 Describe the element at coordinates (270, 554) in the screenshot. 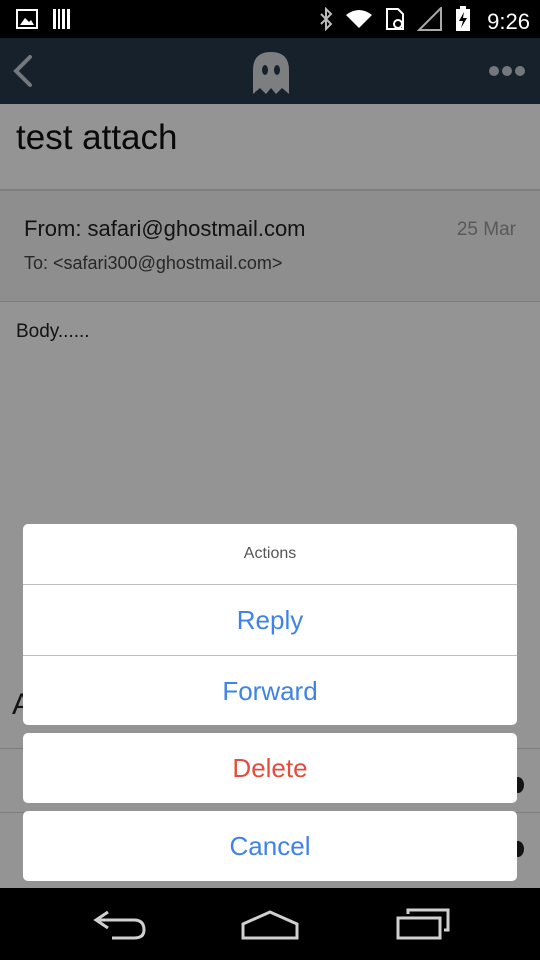

I see `action-sheet-title: Actions` at that location.